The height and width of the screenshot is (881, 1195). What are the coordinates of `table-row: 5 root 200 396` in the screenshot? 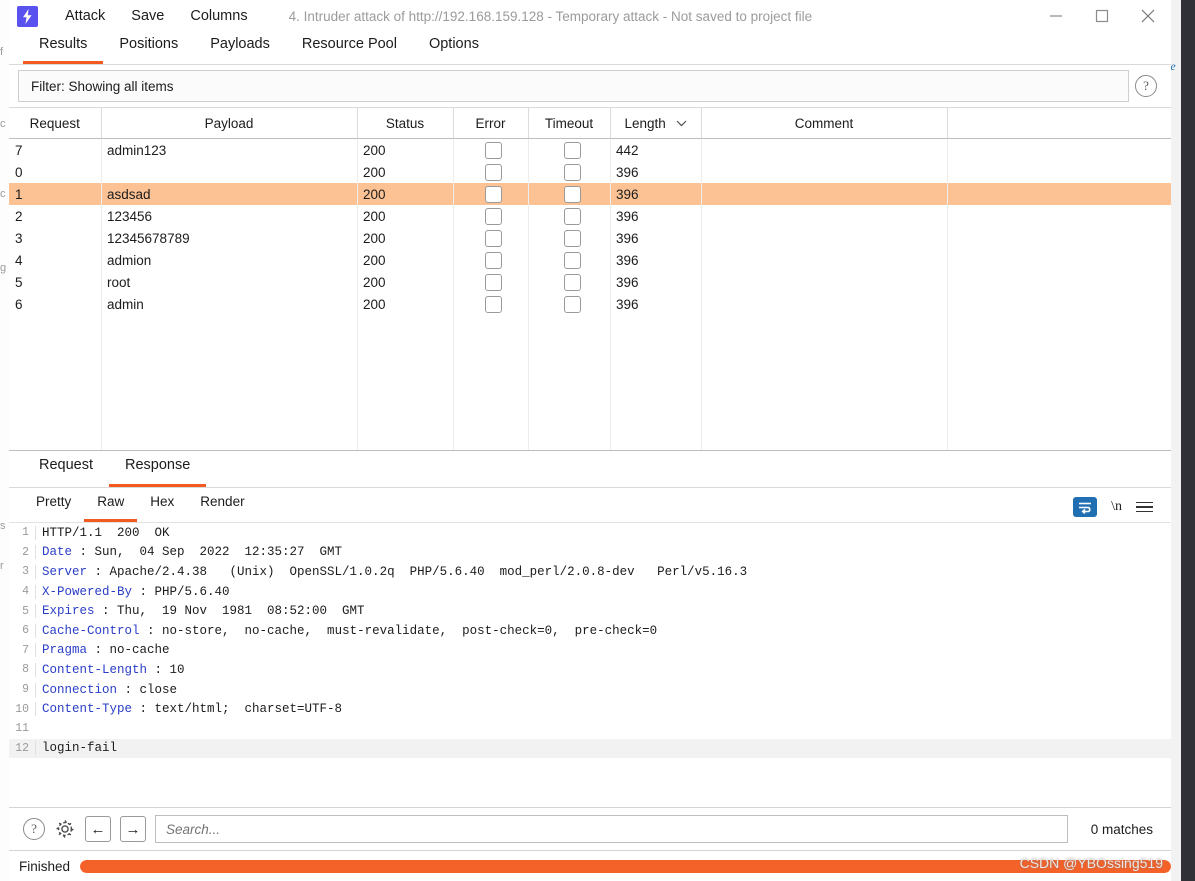 It's located at (590, 282).